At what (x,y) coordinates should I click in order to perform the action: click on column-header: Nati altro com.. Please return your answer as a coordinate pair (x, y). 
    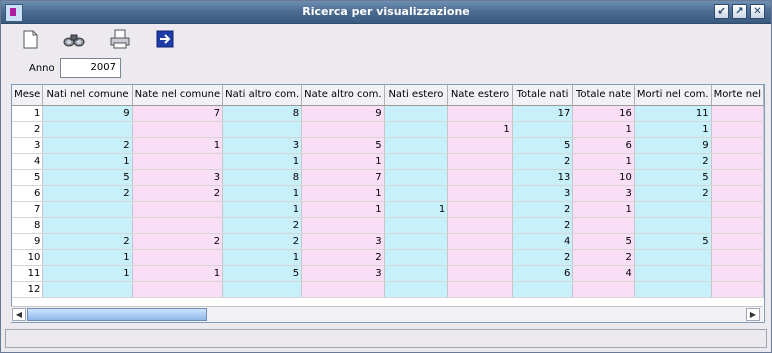
    Looking at the image, I should click on (262, 95).